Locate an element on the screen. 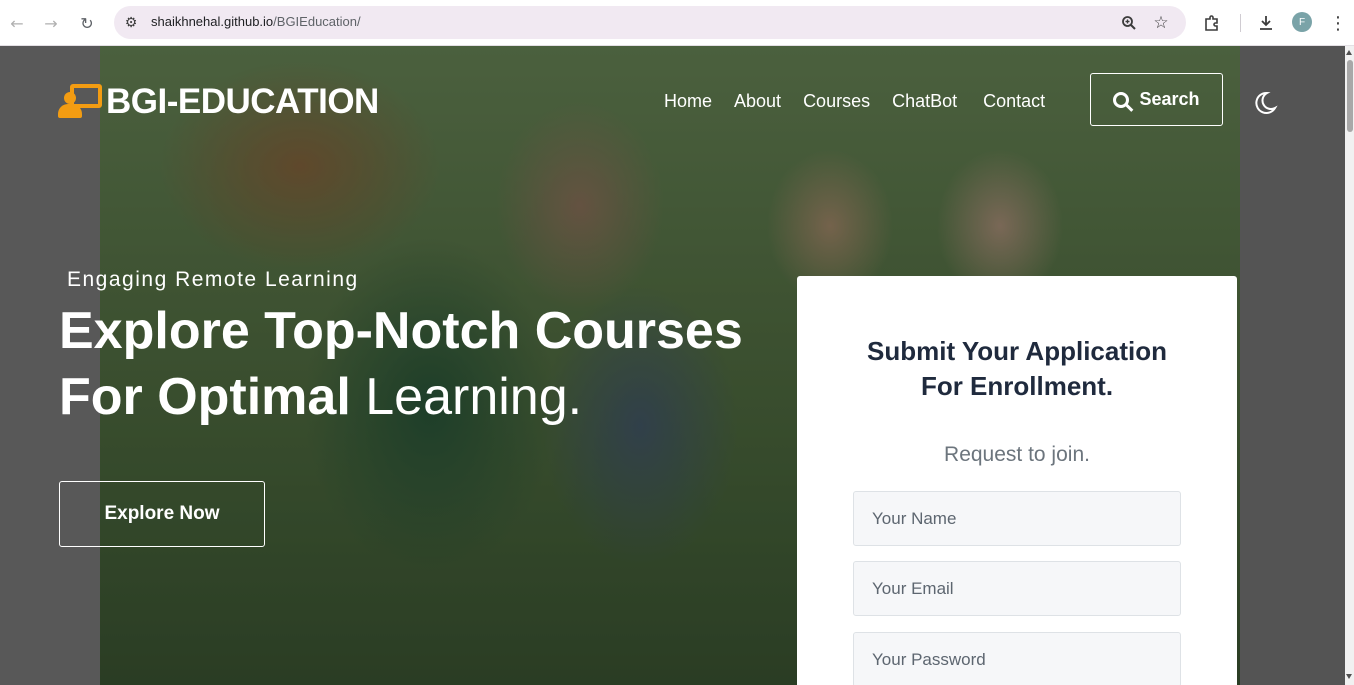 The width and height of the screenshot is (1354, 685). search-icon is located at coordinates (1121, 99).